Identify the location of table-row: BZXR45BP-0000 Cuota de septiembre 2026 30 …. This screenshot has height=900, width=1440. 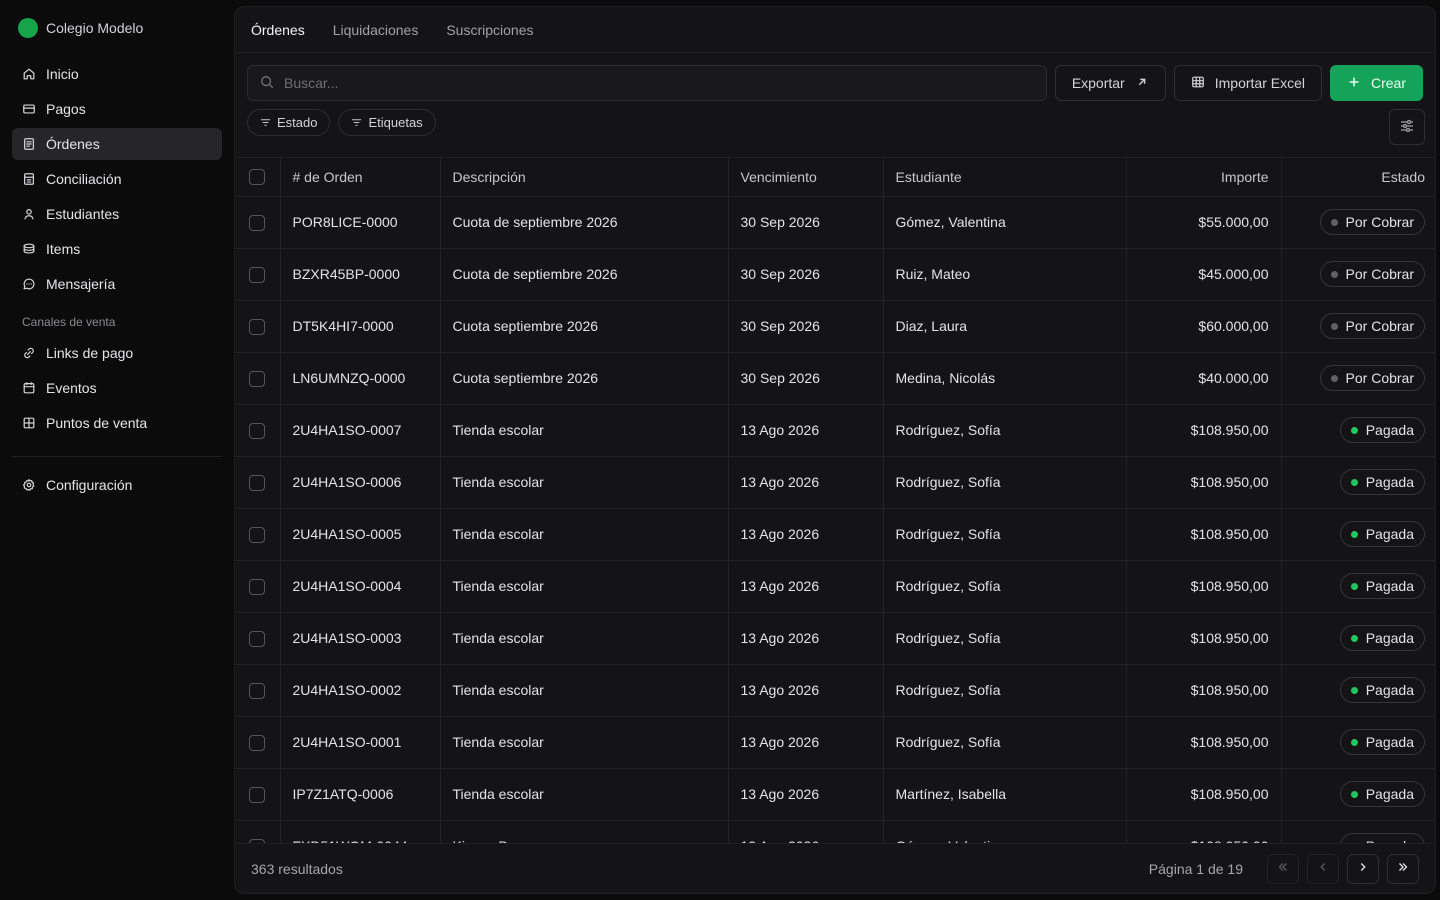
(835, 274).